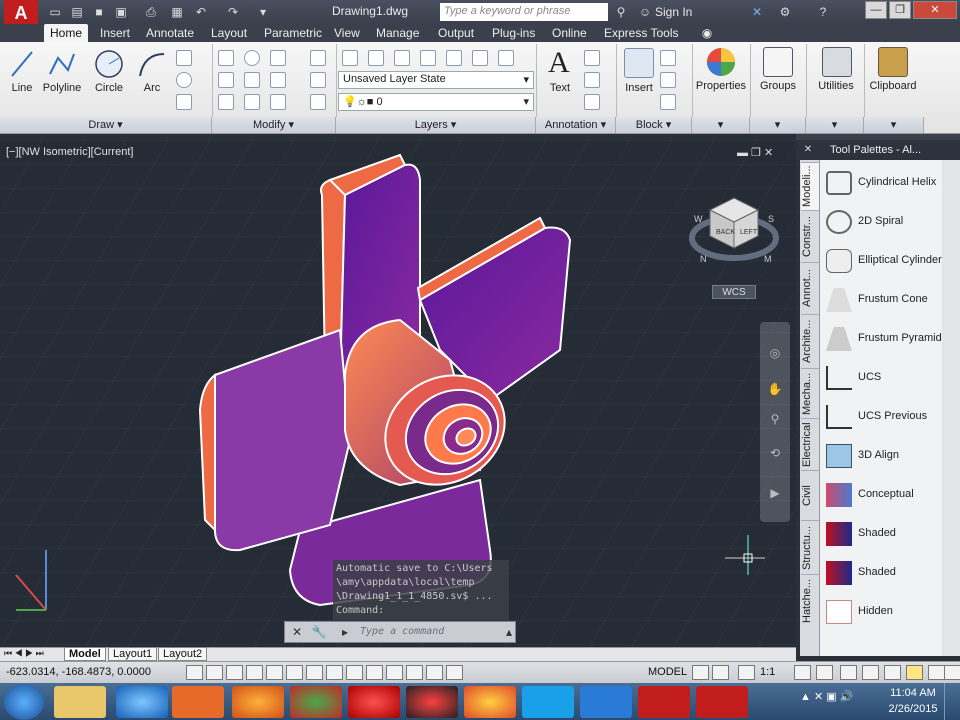  I want to click on model-space-toggle: MODEL, so click(667, 672).